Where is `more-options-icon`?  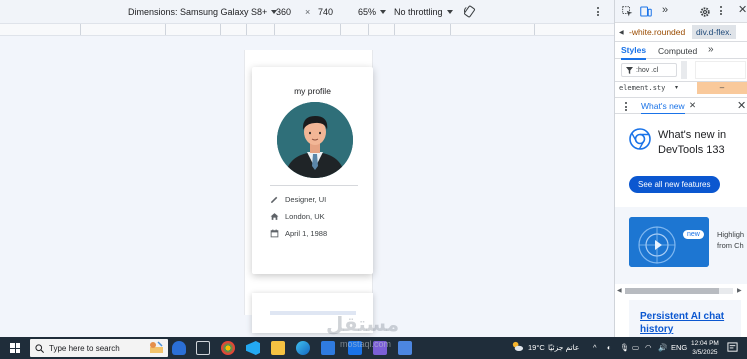
more-options-icon is located at coordinates (598, 11).